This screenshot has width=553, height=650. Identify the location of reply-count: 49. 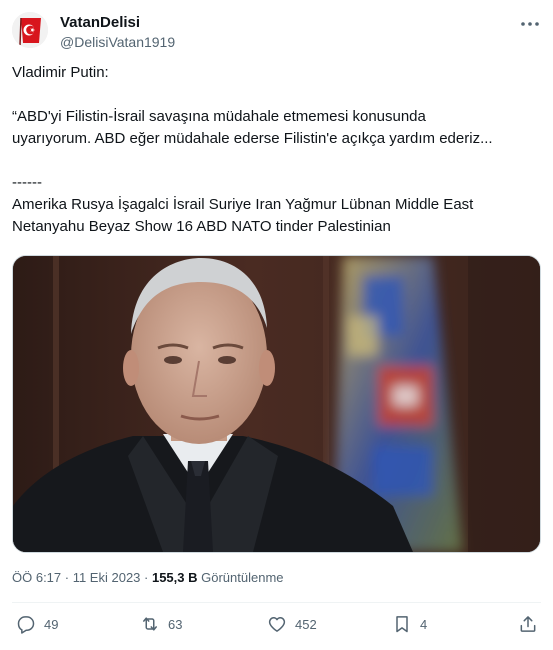
(51, 624).